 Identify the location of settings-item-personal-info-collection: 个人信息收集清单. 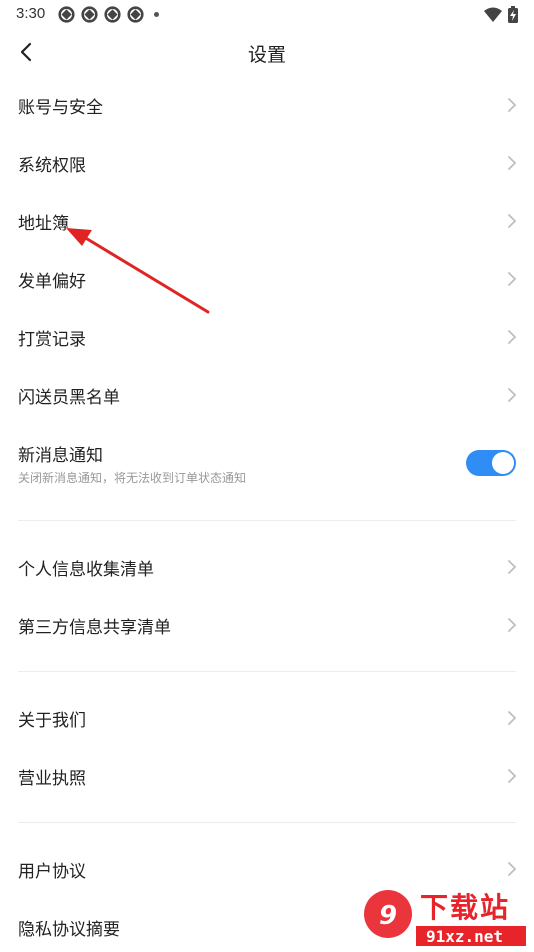
(267, 567).